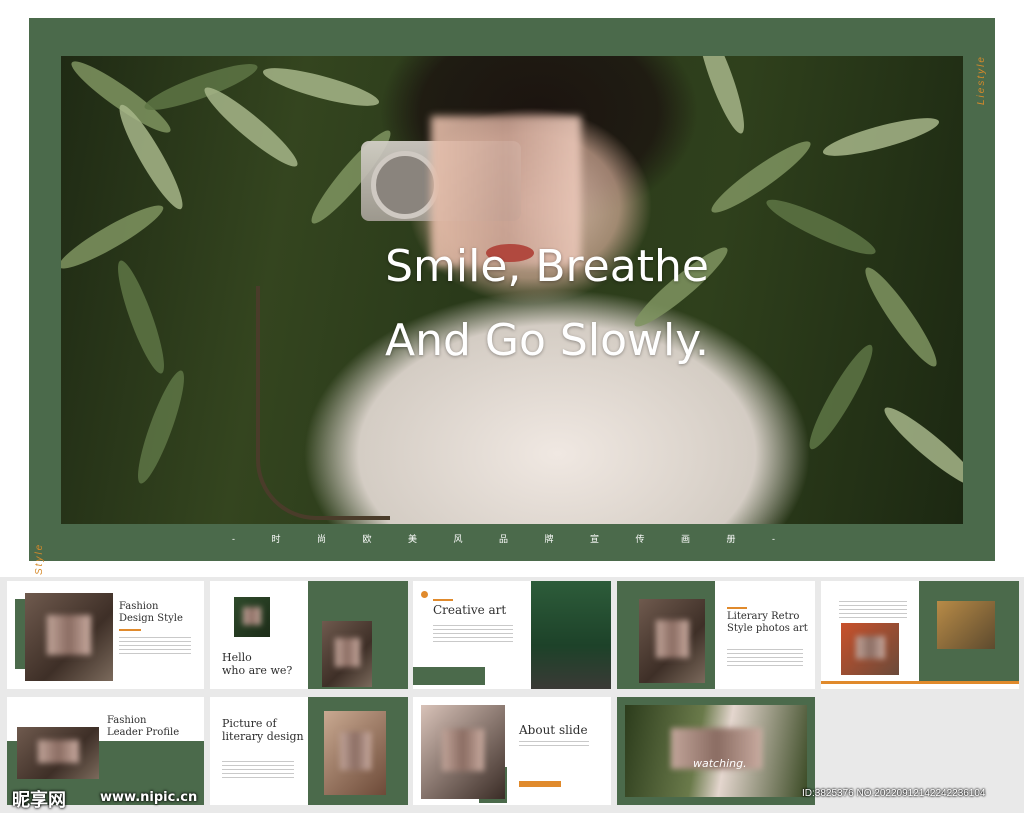 This screenshot has width=1024, height=813. I want to click on thumbnail-title: Fashion Design Style, so click(151, 613).